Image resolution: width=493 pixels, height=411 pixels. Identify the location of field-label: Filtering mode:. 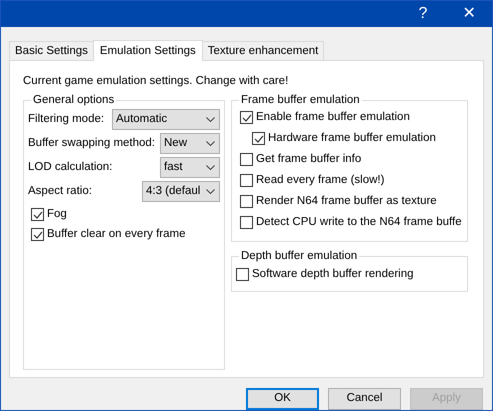
(66, 119).